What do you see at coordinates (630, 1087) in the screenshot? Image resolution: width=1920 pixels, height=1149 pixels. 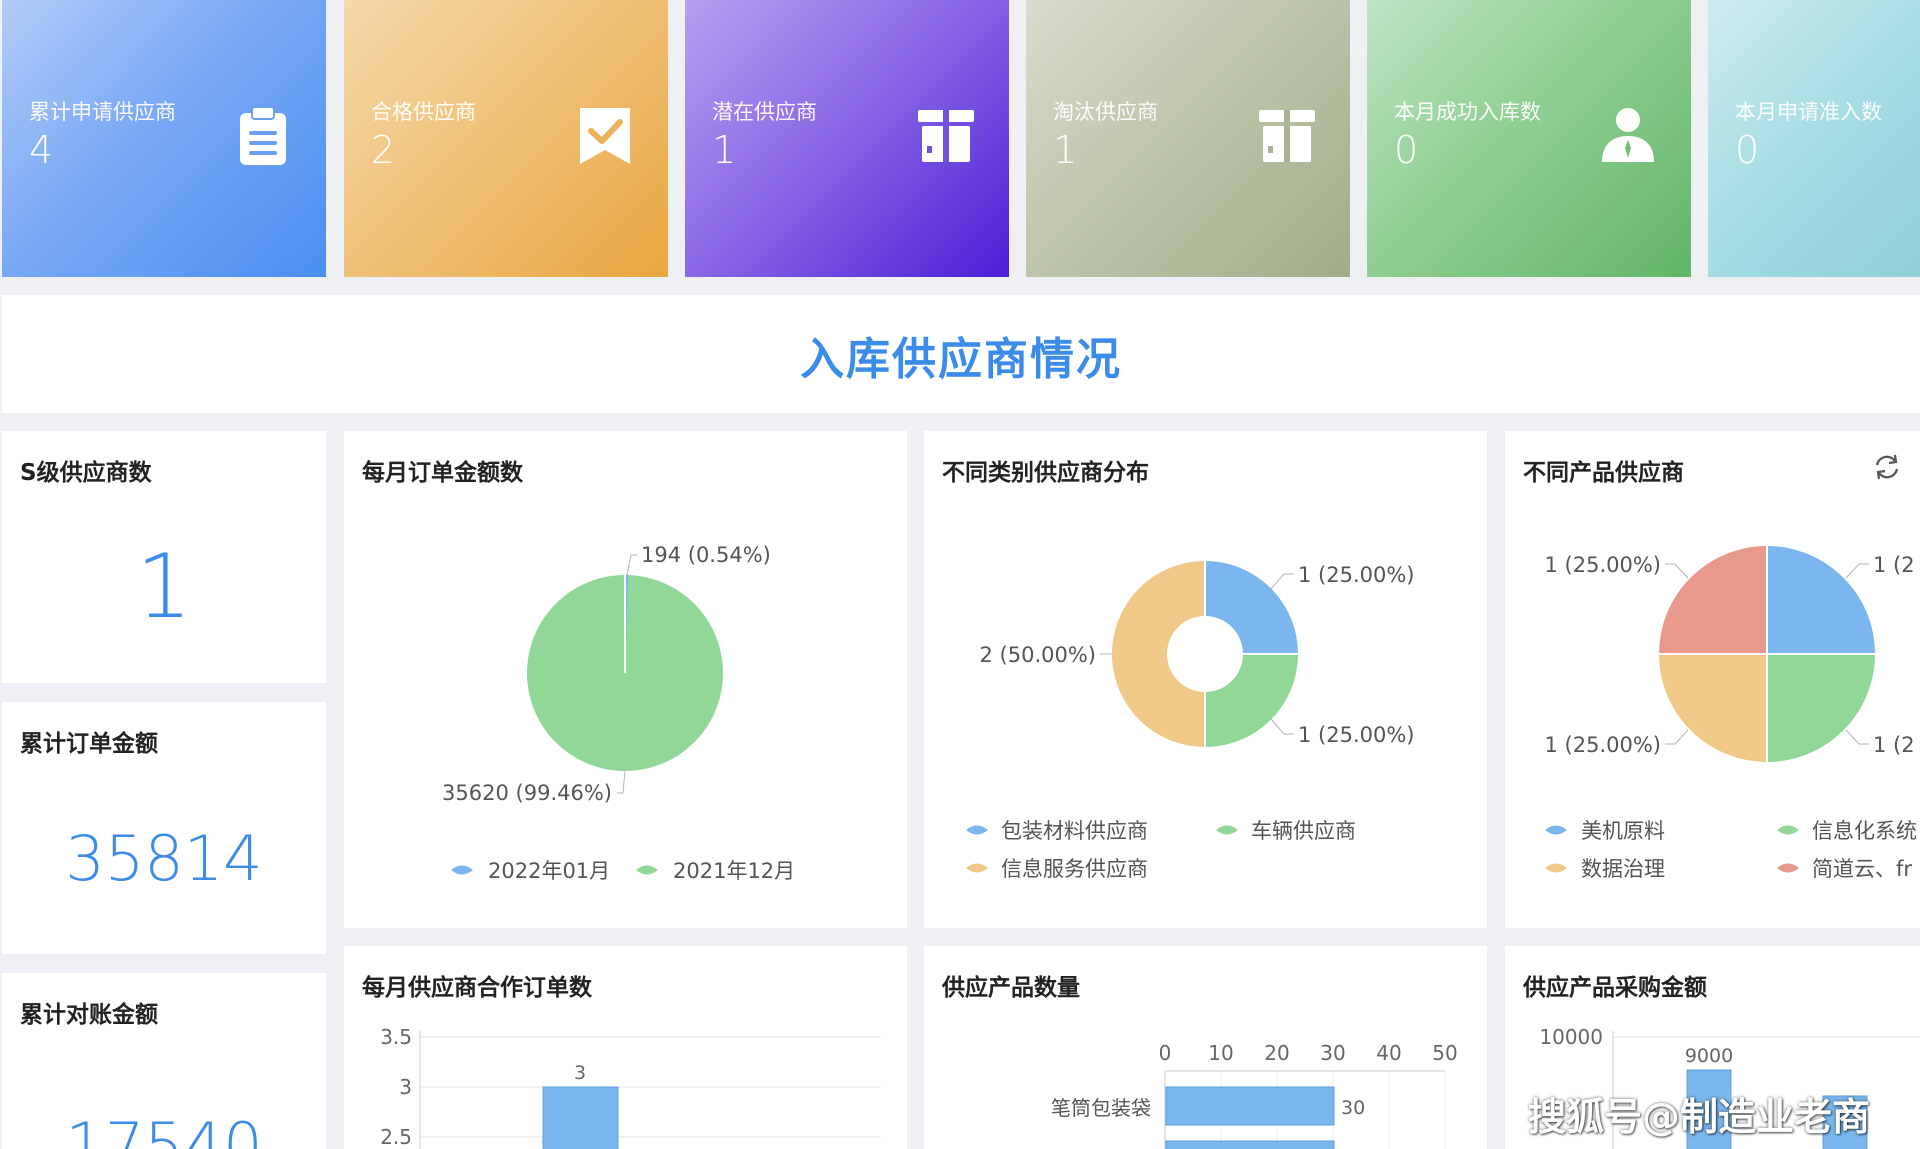 I see `bar-chart-monthly-orders: 3.5 3 2.5 3` at bounding box center [630, 1087].